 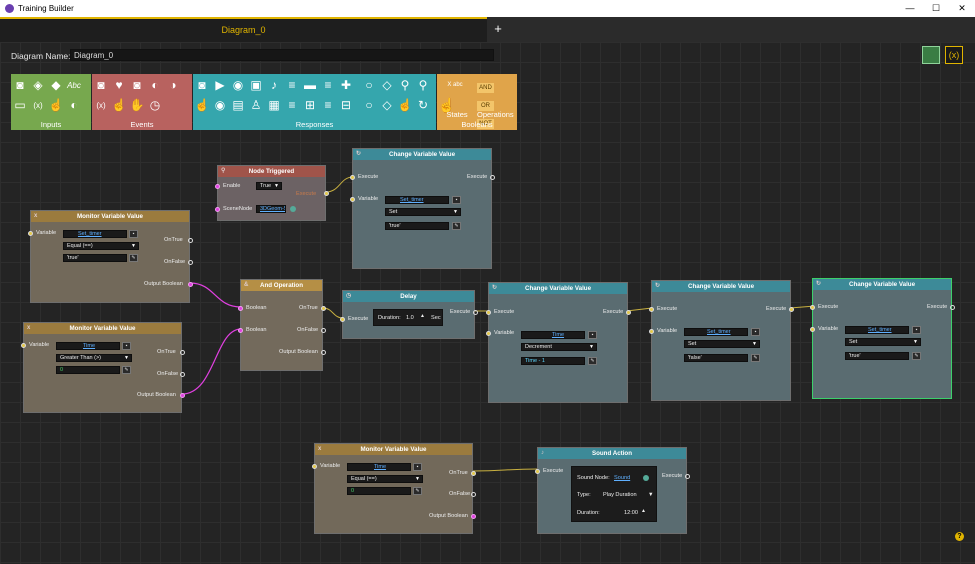 What do you see at coordinates (274, 85) in the screenshot?
I see `sound-icon: ♪` at bounding box center [274, 85].